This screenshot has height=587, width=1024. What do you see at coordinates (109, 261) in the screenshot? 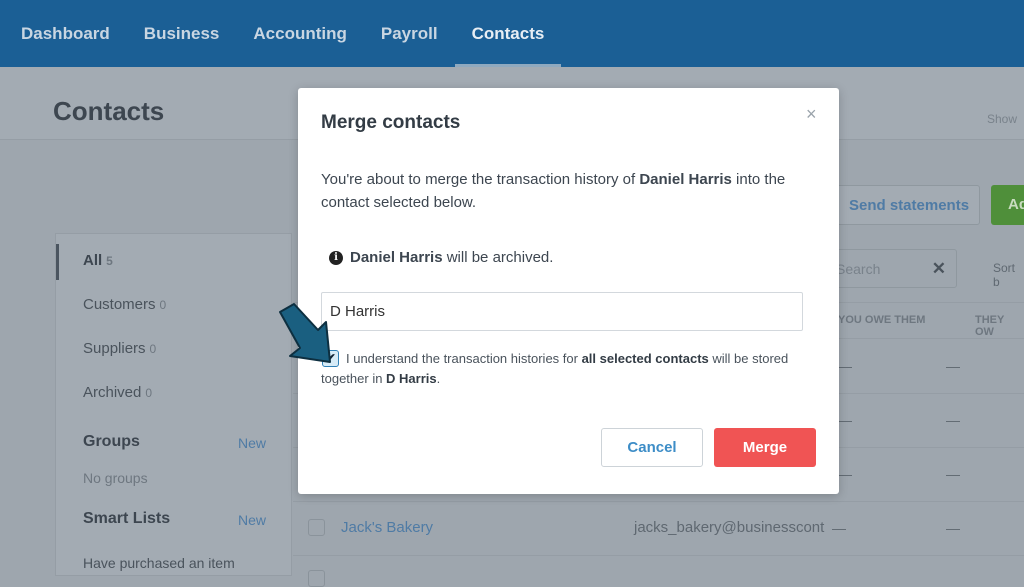
I see `count: 5` at bounding box center [109, 261].